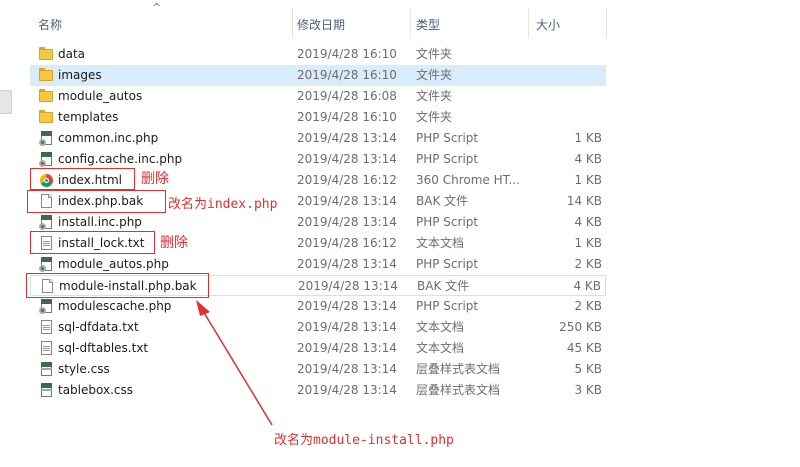 Image resolution: width=800 pixels, height=467 pixels. What do you see at coordinates (84, 369) in the screenshot?
I see `file-name: style.css` at bounding box center [84, 369].